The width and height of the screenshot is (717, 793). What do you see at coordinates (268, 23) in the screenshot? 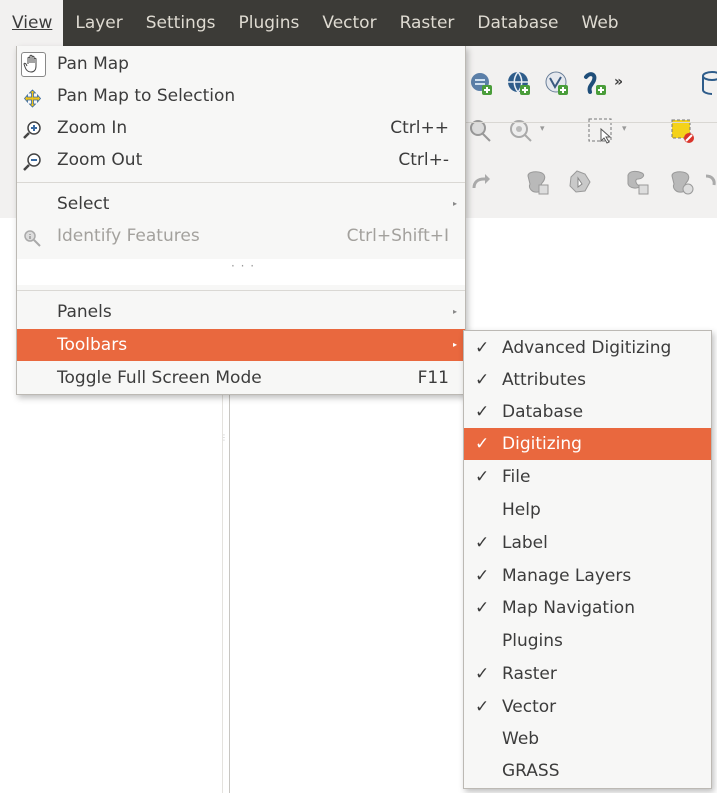
I see `menu-plugins: Plugins` at bounding box center [268, 23].